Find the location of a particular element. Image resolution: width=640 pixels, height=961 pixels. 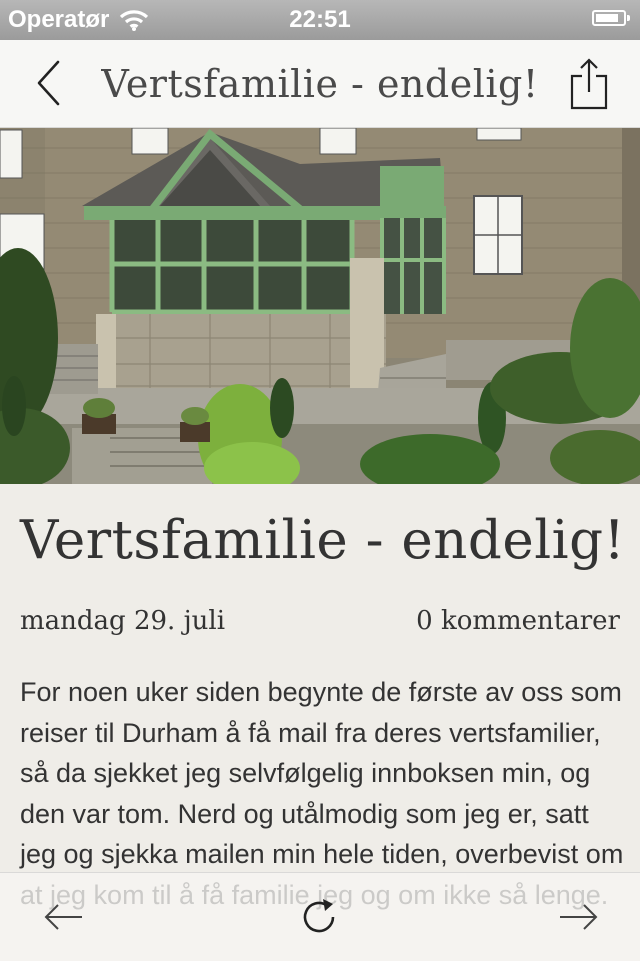

arrow-right-icon is located at coordinates (579, 917).